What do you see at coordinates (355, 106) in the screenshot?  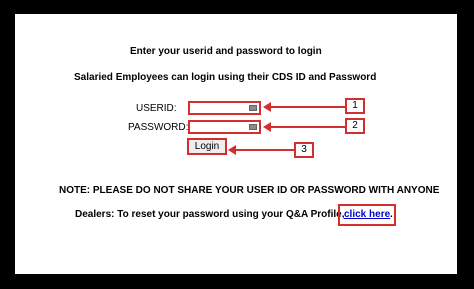 I see `callout-1: 1` at bounding box center [355, 106].